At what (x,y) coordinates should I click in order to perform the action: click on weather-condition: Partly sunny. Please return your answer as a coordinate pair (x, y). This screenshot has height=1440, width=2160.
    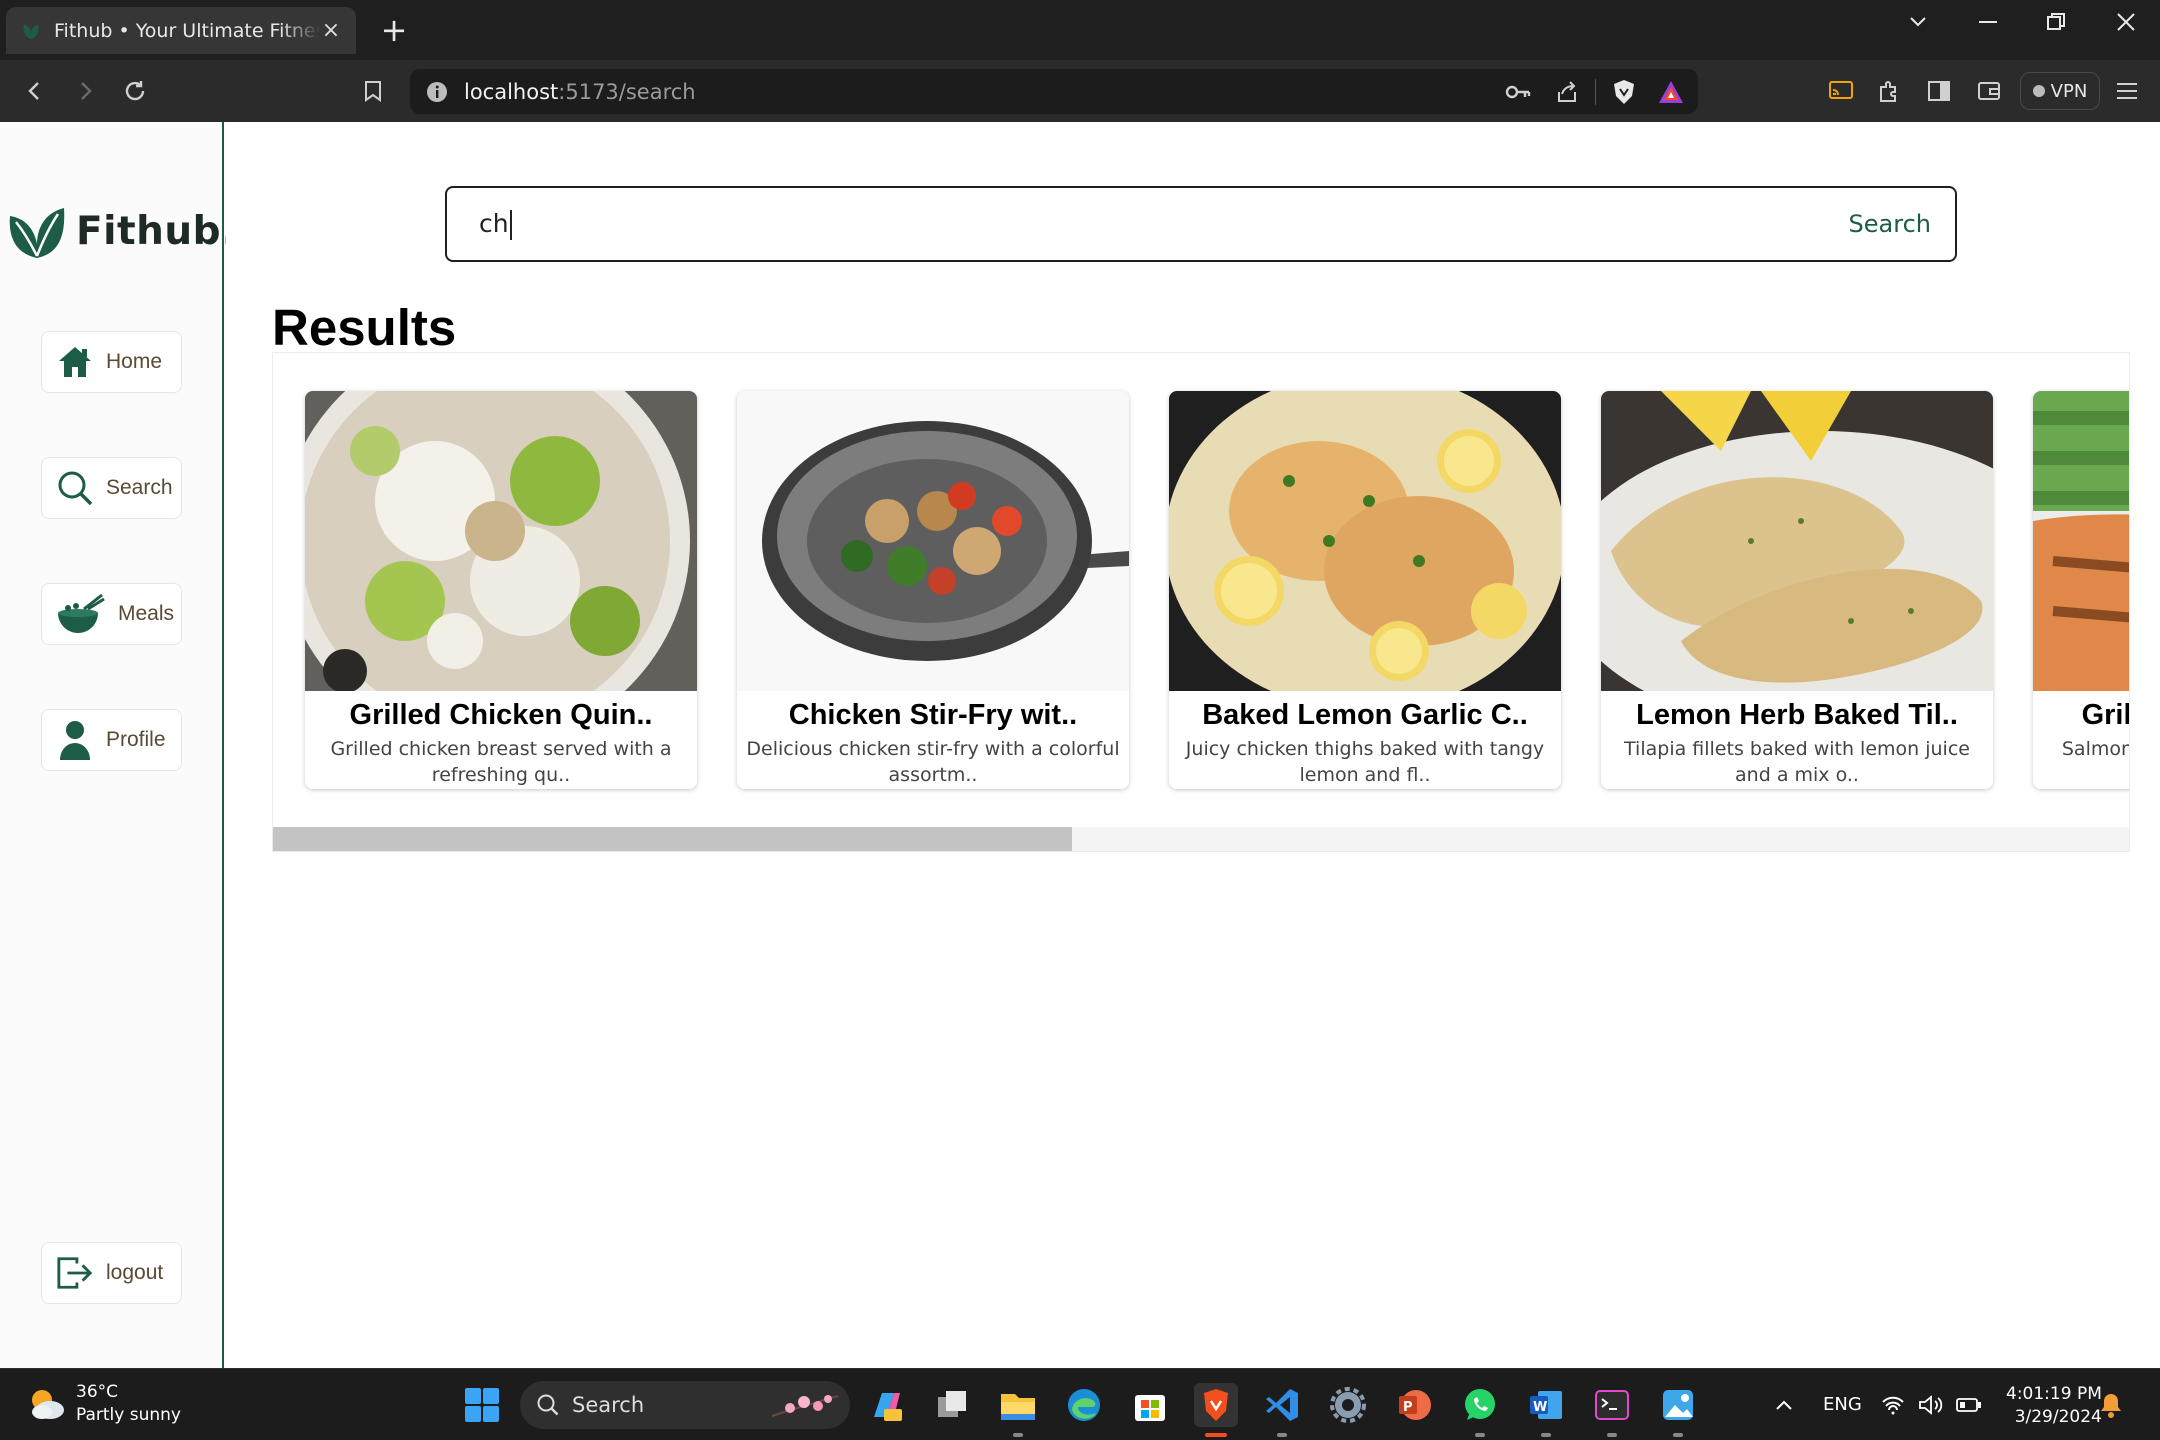
    Looking at the image, I should click on (128, 1415).